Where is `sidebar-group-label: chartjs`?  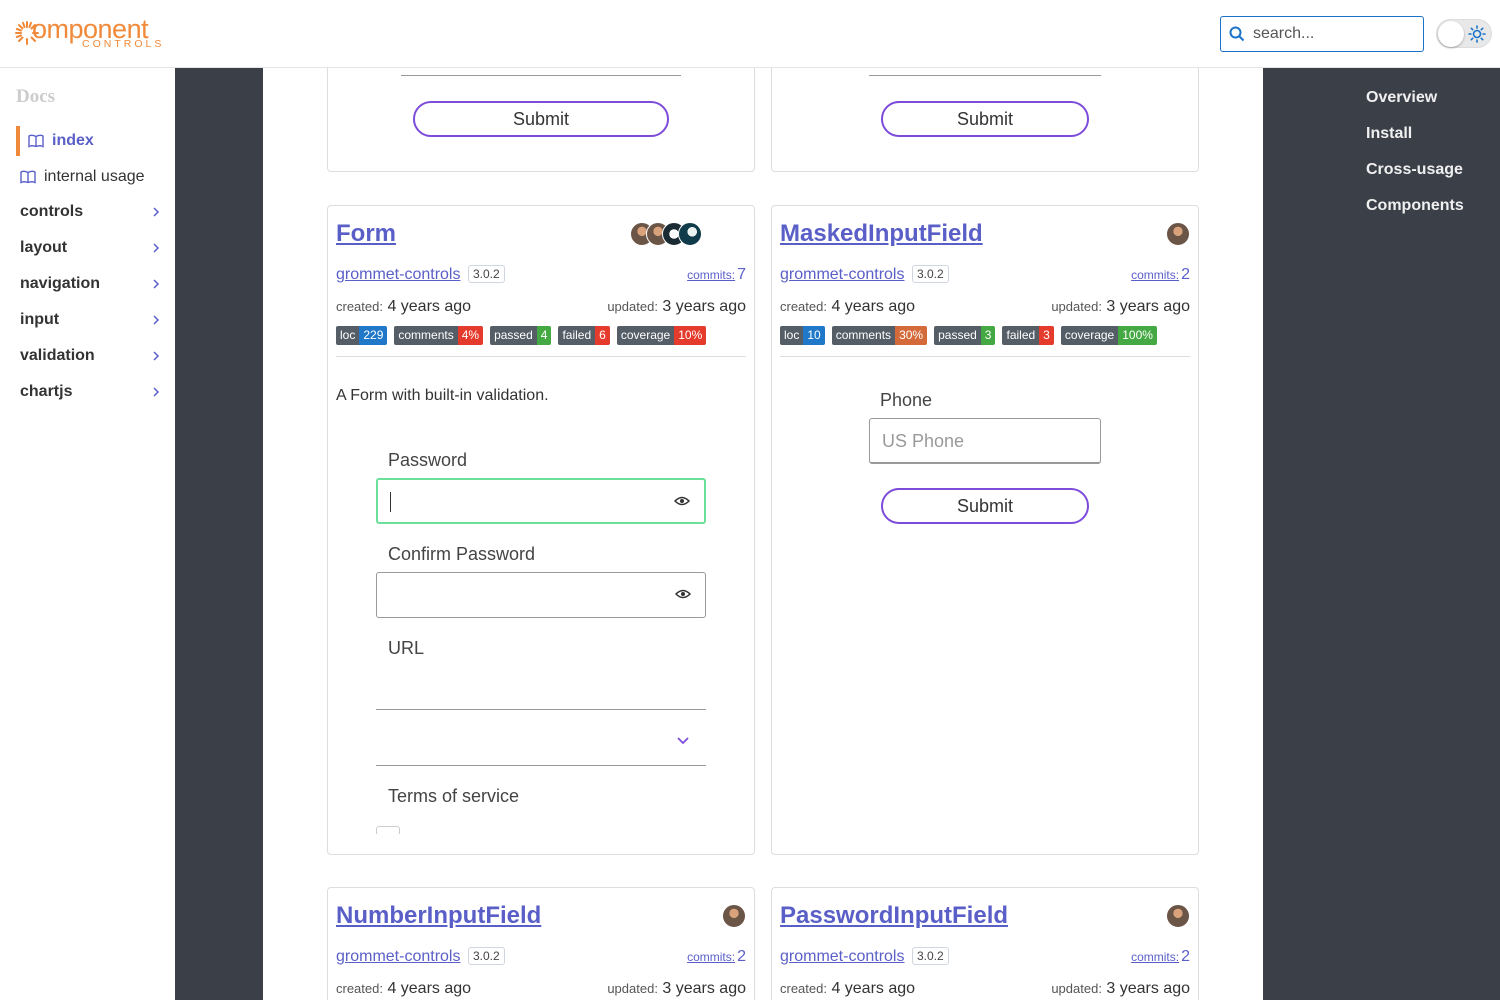
sidebar-group-label: chartjs is located at coordinates (46, 391).